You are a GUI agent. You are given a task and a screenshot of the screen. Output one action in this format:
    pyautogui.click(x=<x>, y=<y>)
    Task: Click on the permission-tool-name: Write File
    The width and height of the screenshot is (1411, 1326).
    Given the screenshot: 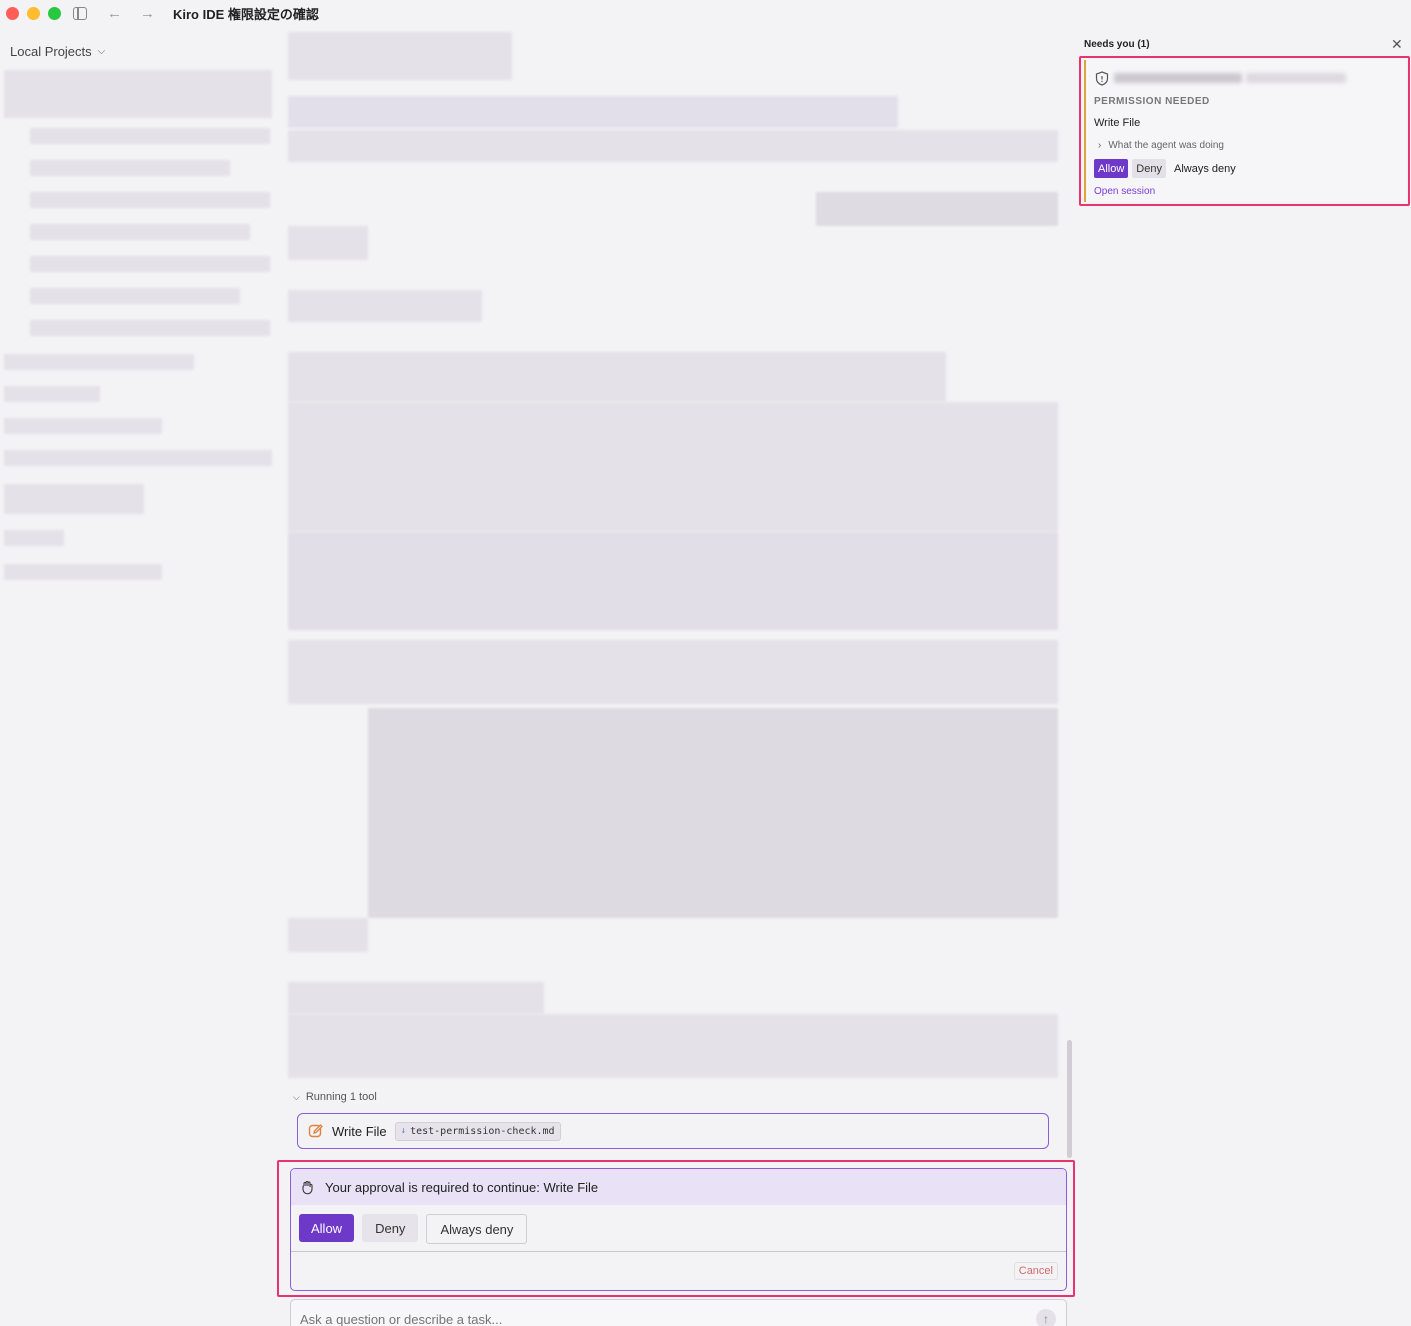 What is the action you would take?
    pyautogui.click(x=1117, y=123)
    